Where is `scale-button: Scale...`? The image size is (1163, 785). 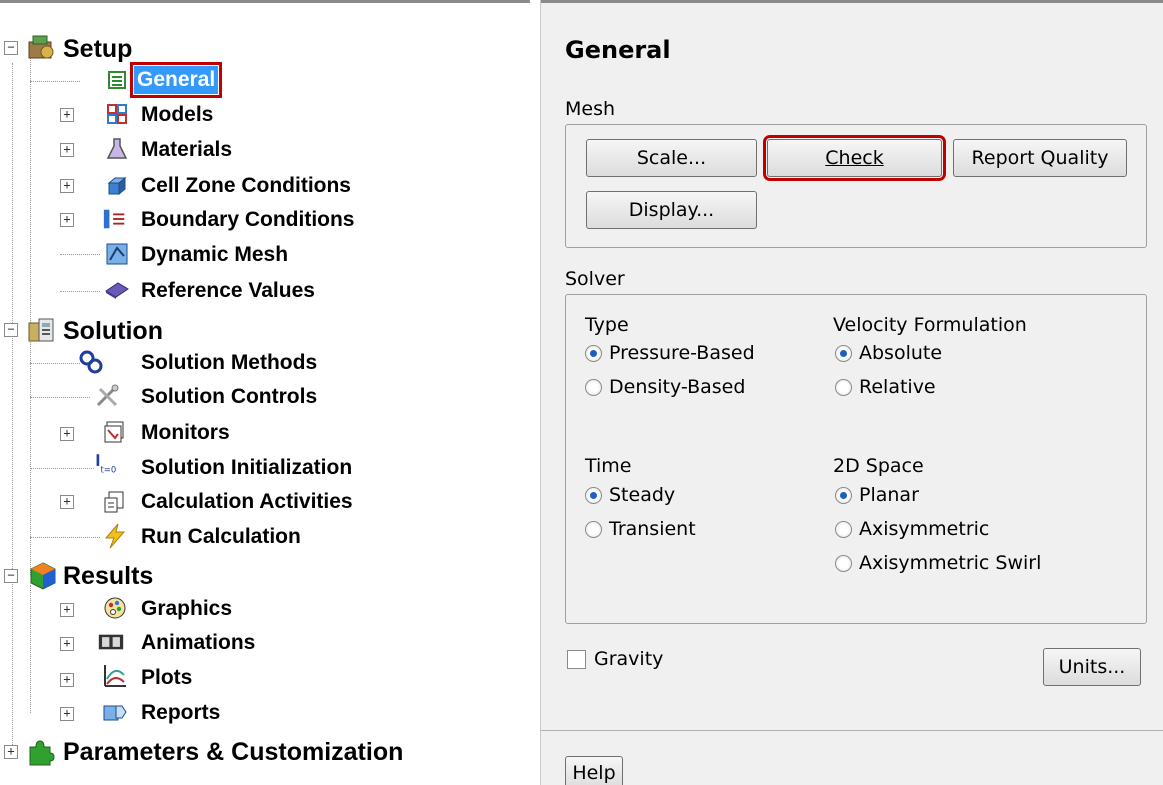 scale-button: Scale... is located at coordinates (671, 158).